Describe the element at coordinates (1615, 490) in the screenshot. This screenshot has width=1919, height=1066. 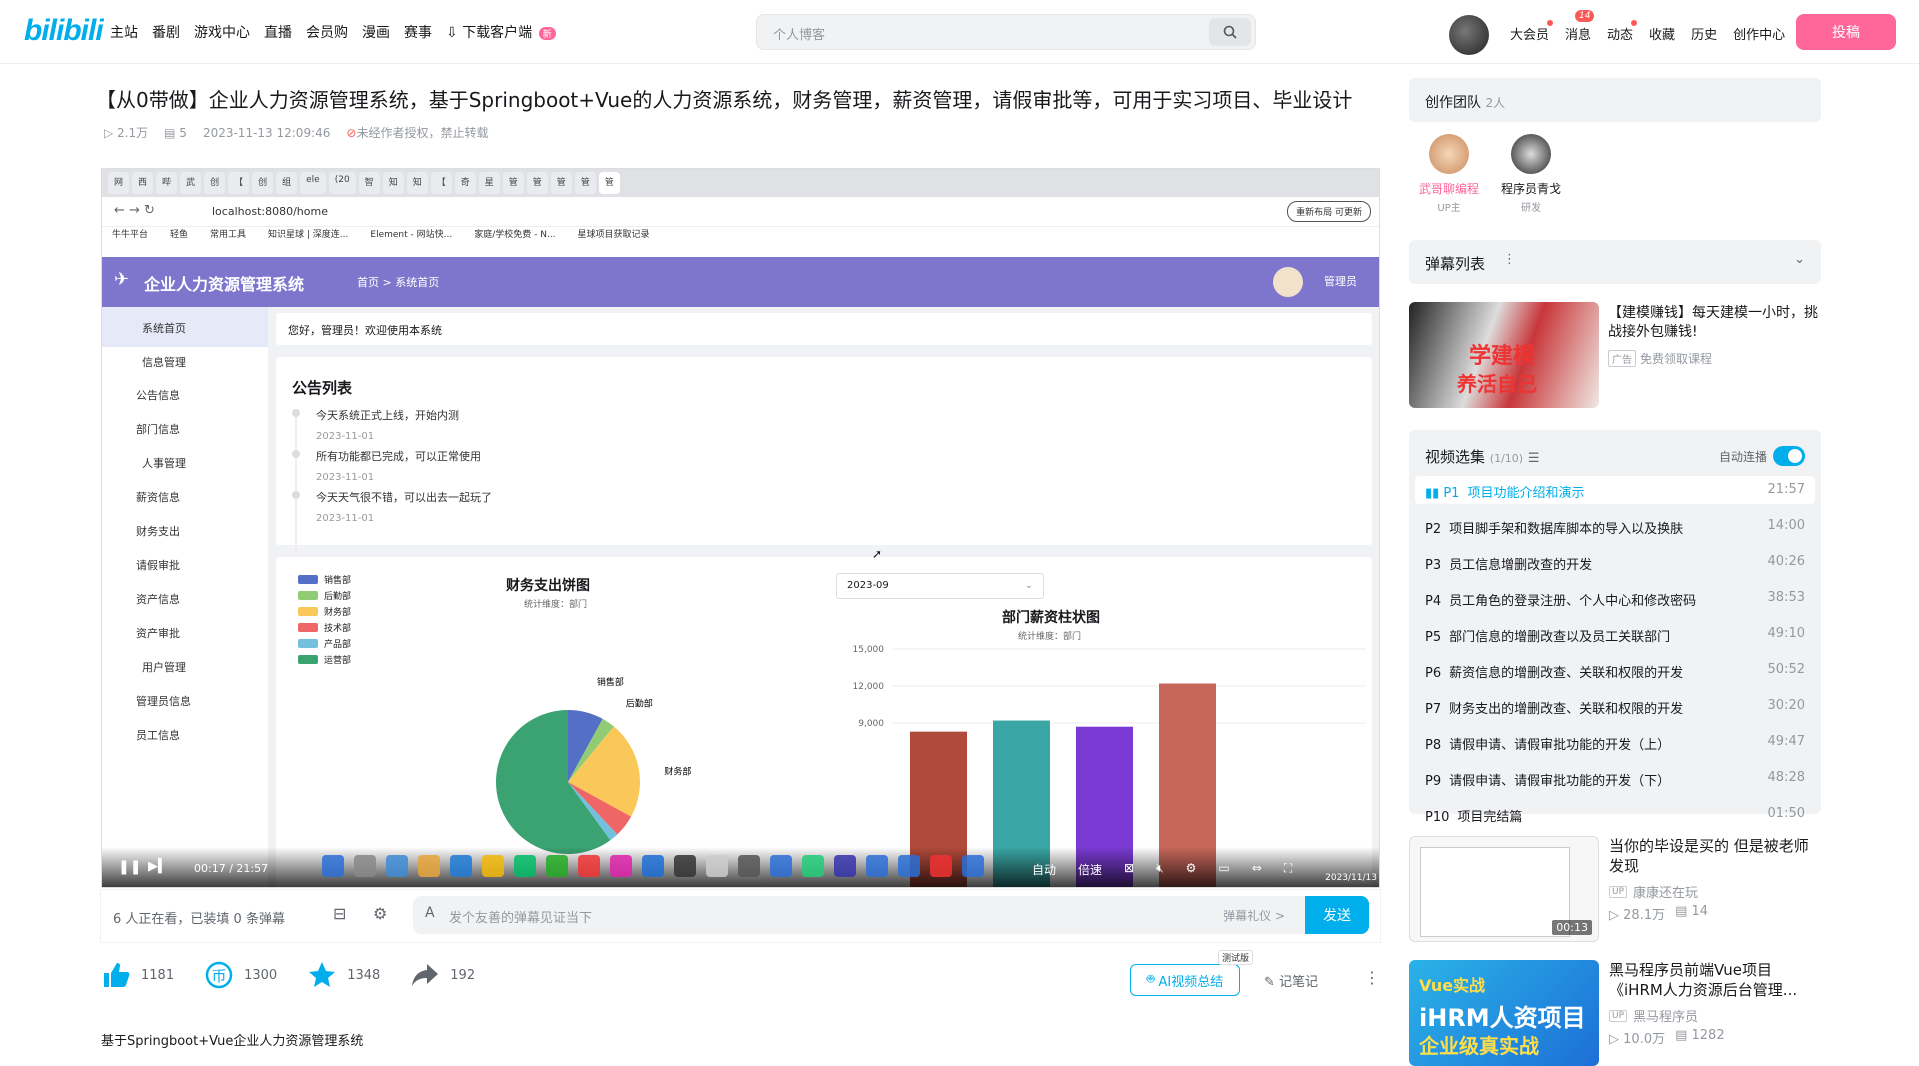
I see `episode-item: ▮▮ P1 项目功能介绍和演示 21:57` at that location.